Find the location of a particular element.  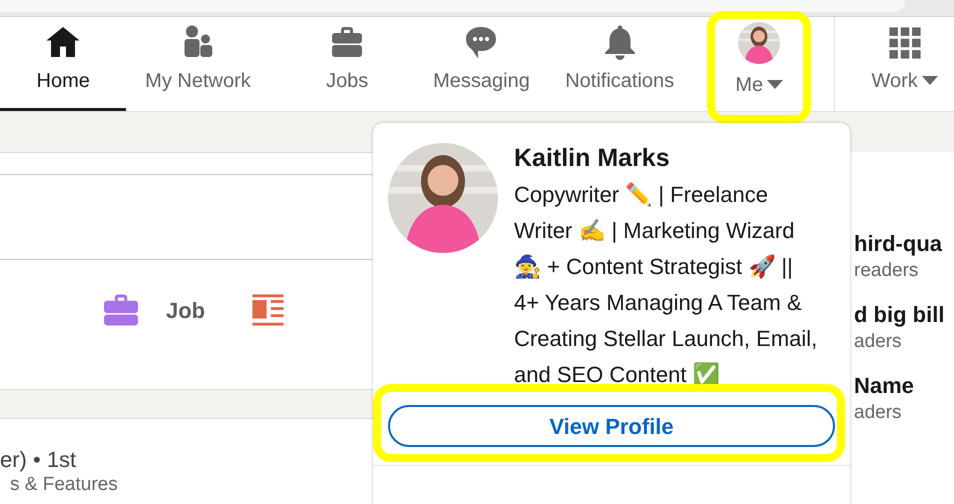

avatar is located at coordinates (759, 43).